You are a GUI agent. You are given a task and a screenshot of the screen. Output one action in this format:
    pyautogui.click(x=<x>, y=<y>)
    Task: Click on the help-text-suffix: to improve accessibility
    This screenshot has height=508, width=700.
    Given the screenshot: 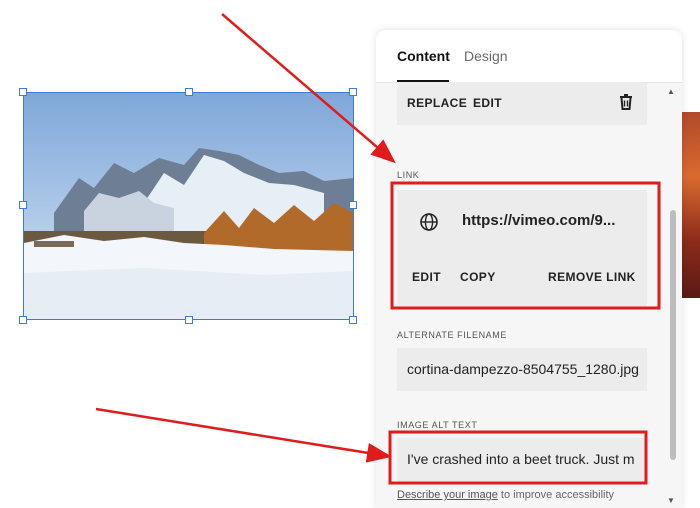 What is the action you would take?
    pyautogui.click(x=556, y=495)
    